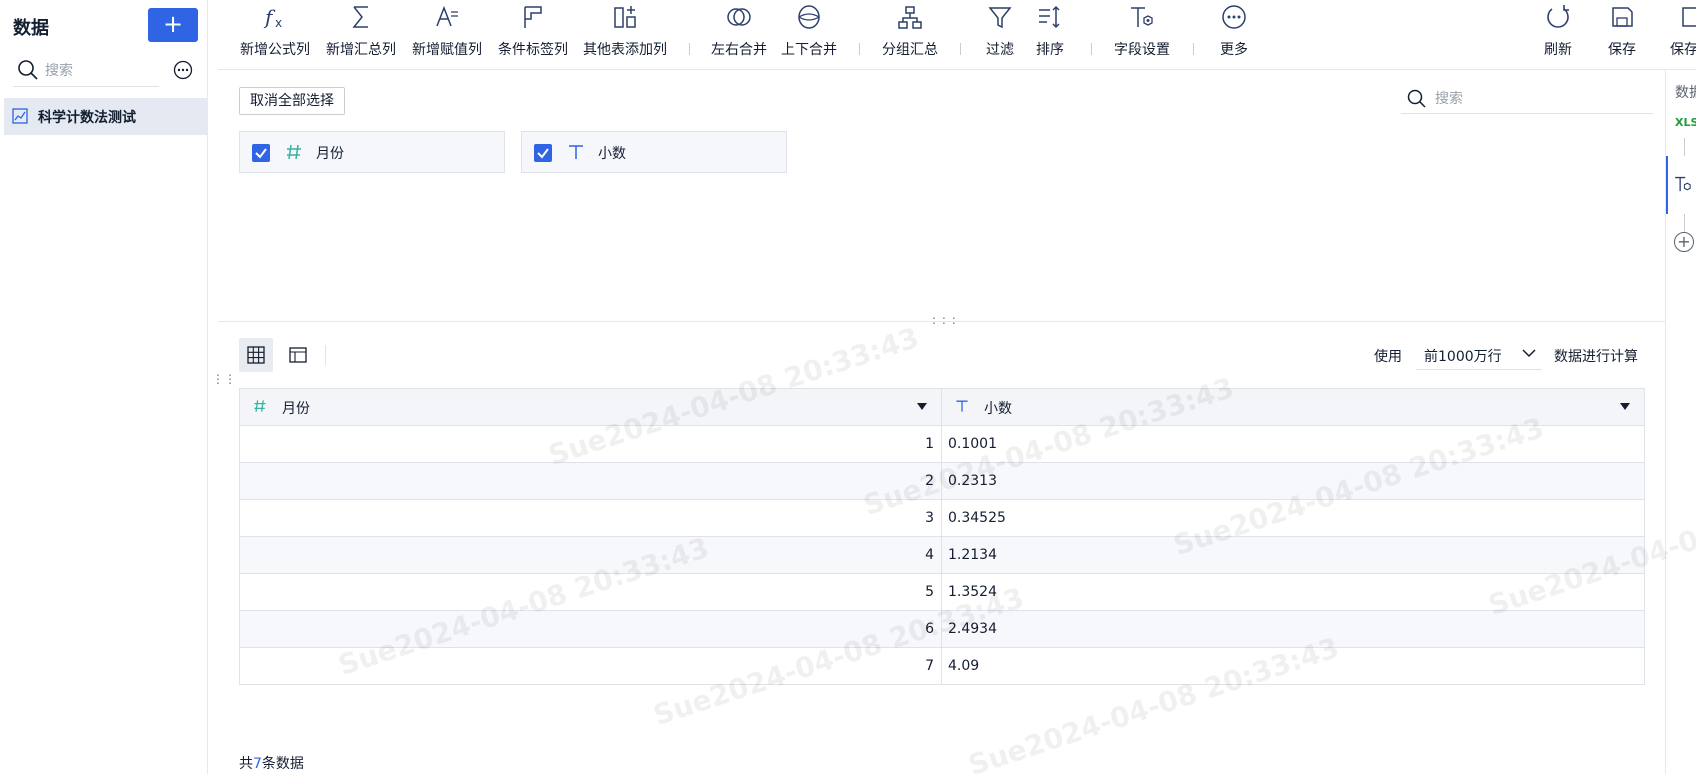 The width and height of the screenshot is (1696, 774). Describe the element at coordinates (962, 406) in the screenshot. I see `text-type-icon` at that location.